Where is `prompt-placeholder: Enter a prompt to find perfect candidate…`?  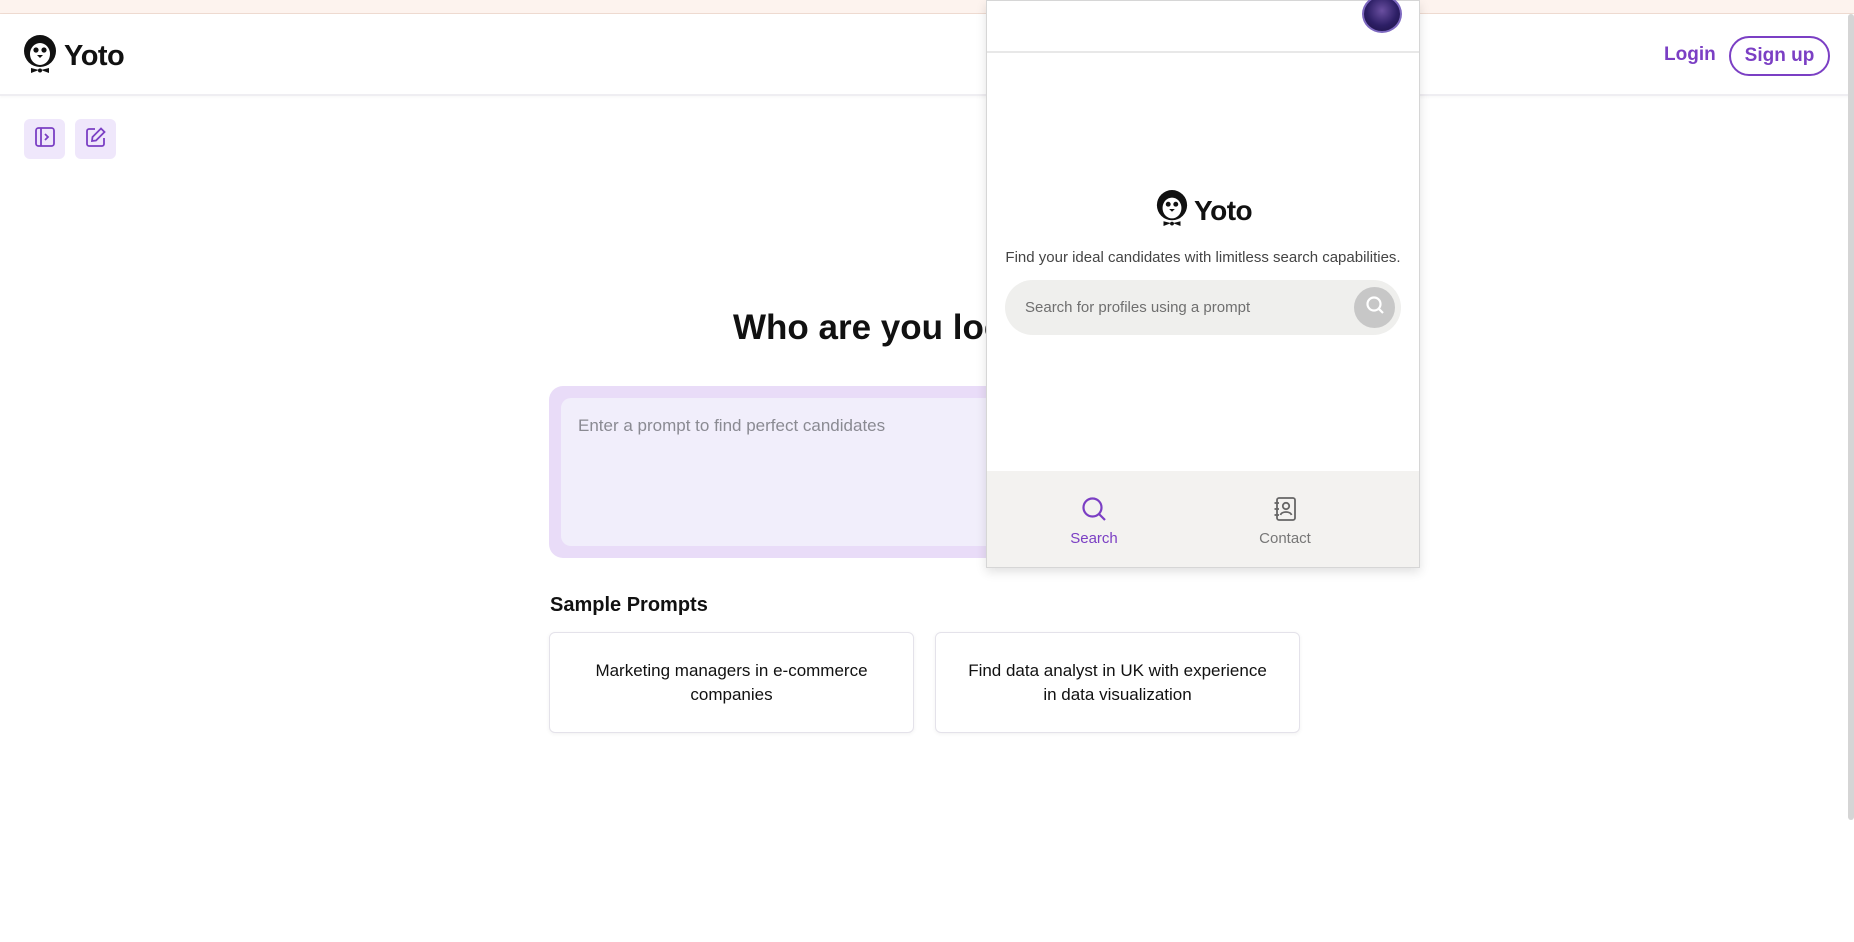
prompt-placeholder: Enter a prompt to find perfect candidate… is located at coordinates (732, 425).